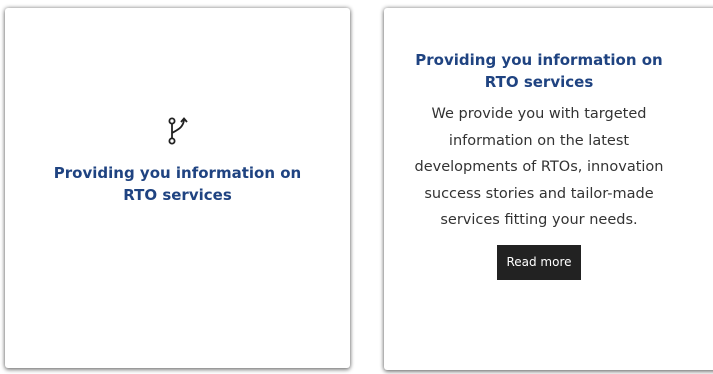 The height and width of the screenshot is (374, 713). Describe the element at coordinates (539, 82) in the screenshot. I see `back-title-line-2: RTO services` at that location.